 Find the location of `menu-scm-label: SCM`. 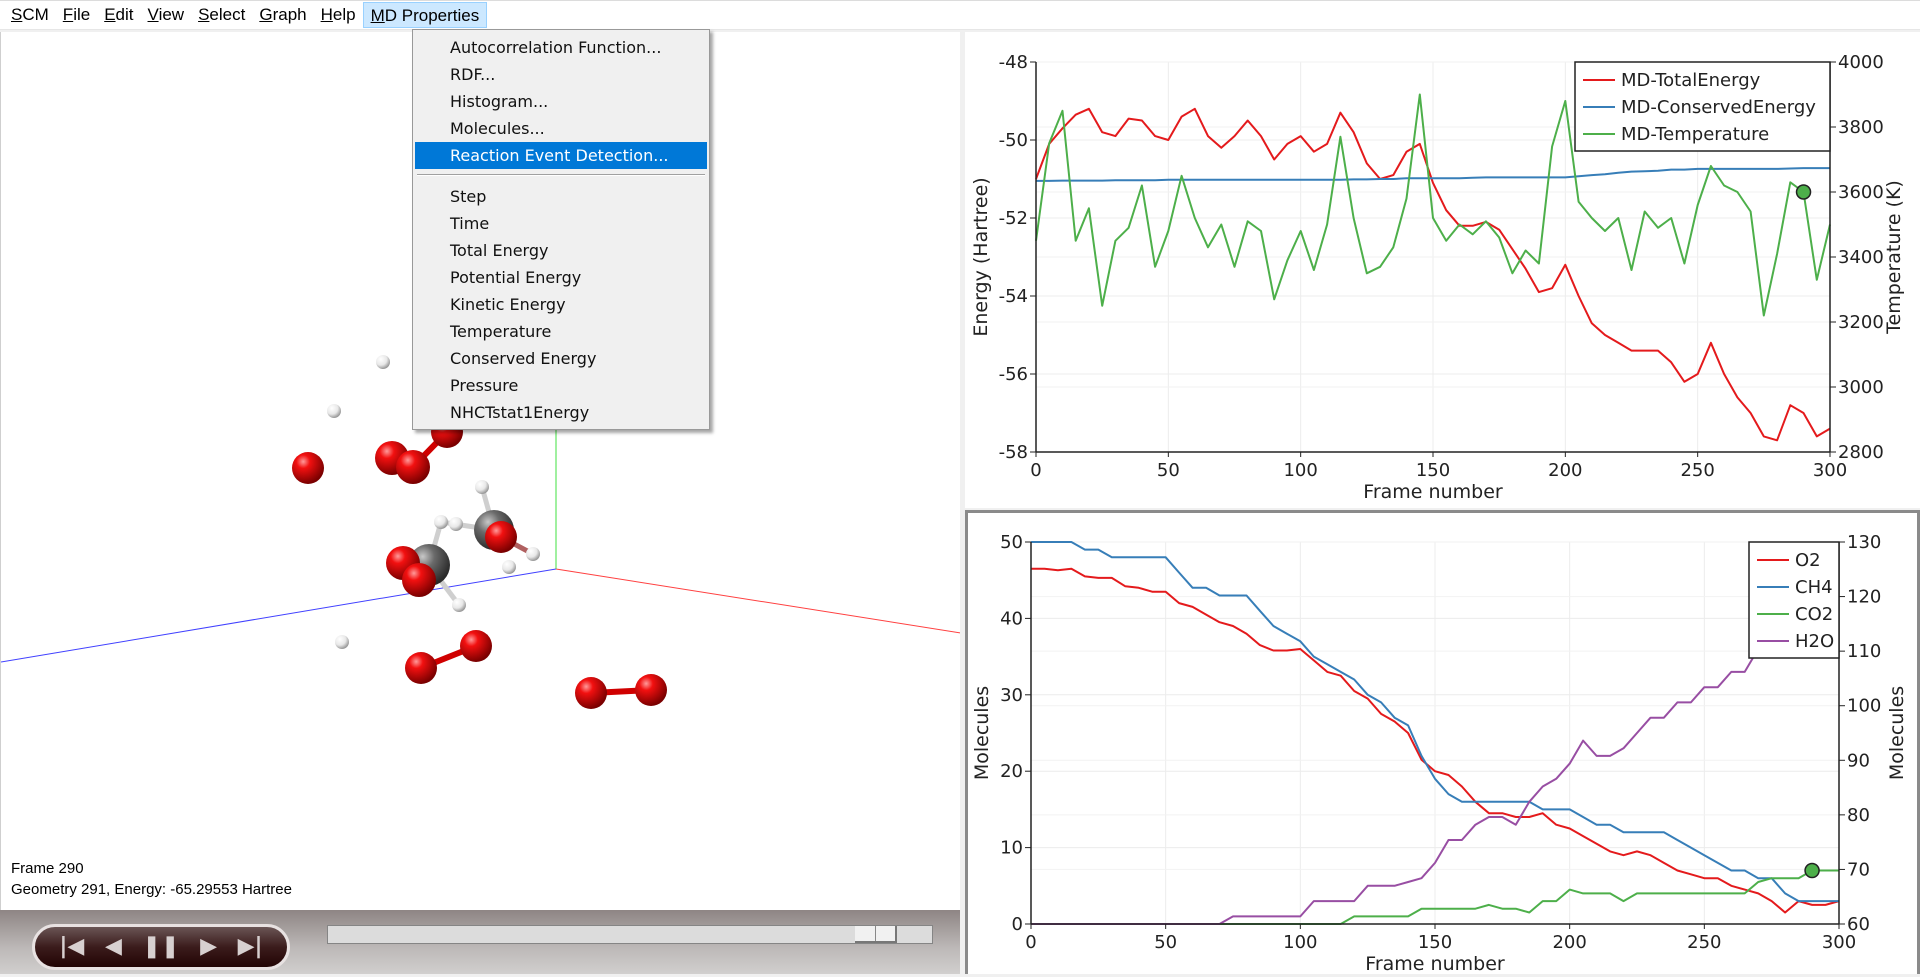

menu-scm-label: SCM is located at coordinates (30, 14).